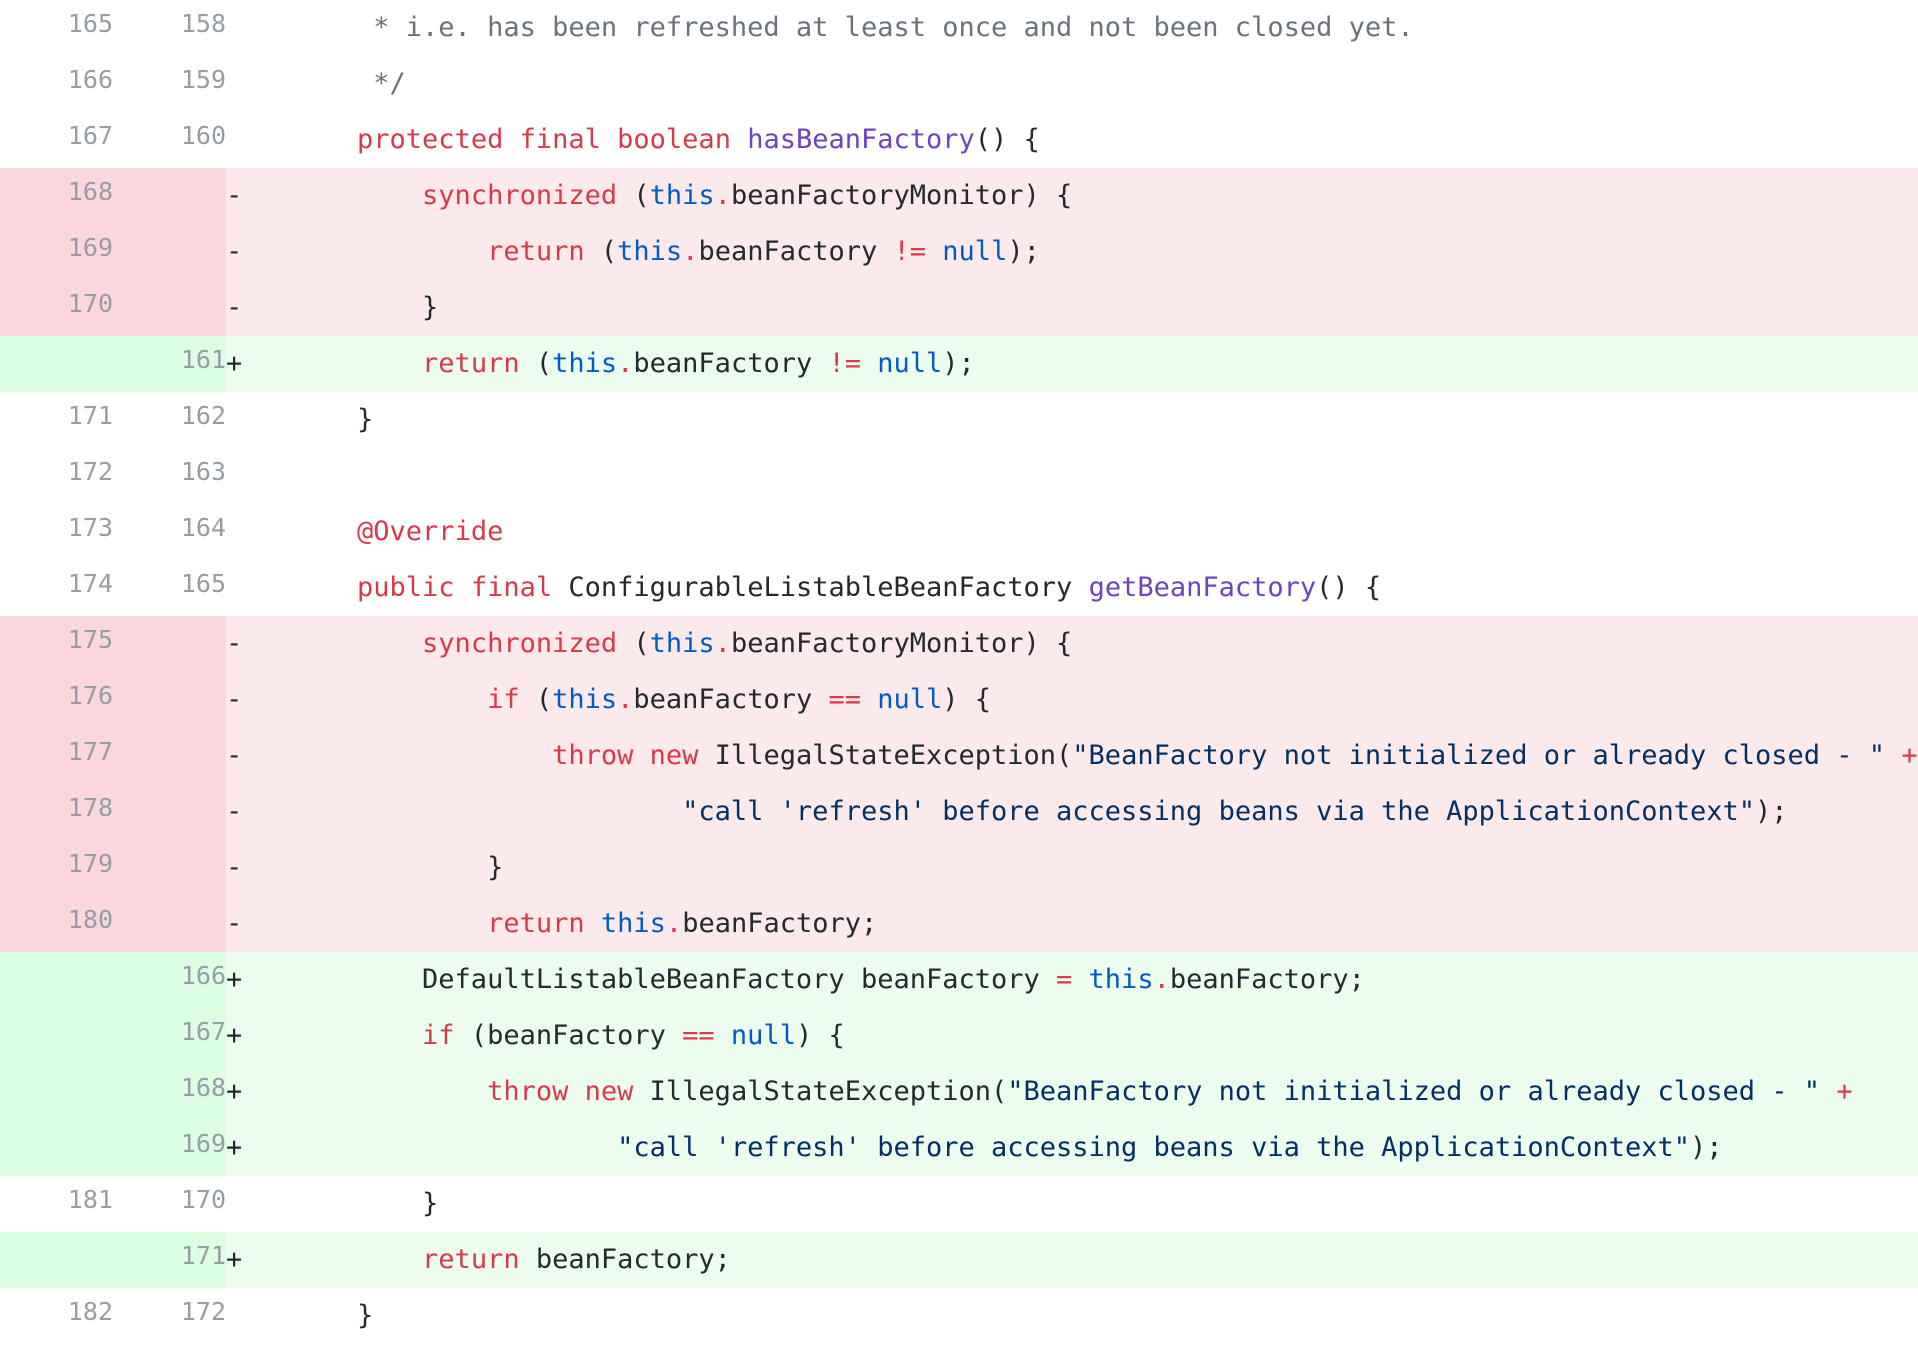  I want to click on new-line-number: 161, so click(169, 364).